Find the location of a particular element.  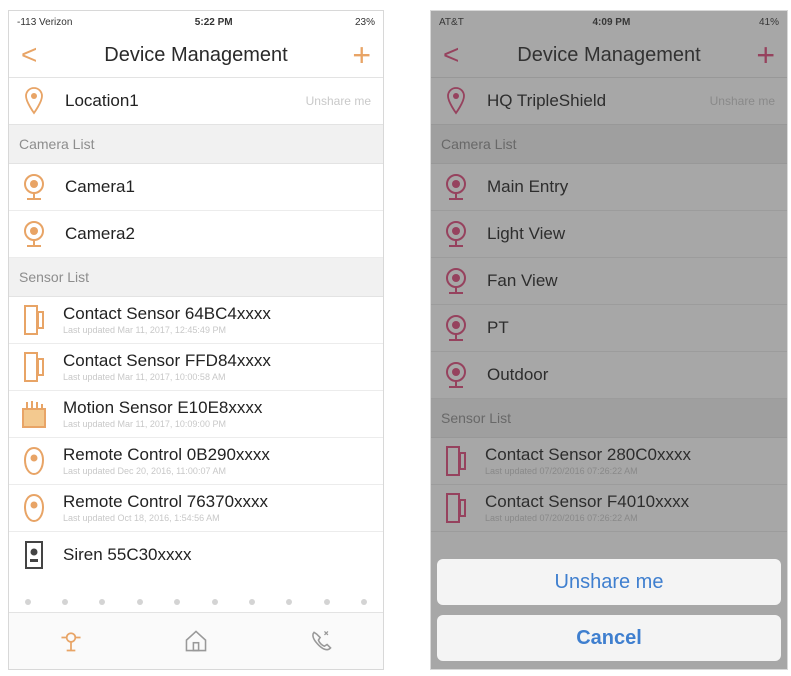

siren-icon is located at coordinates (34, 555).